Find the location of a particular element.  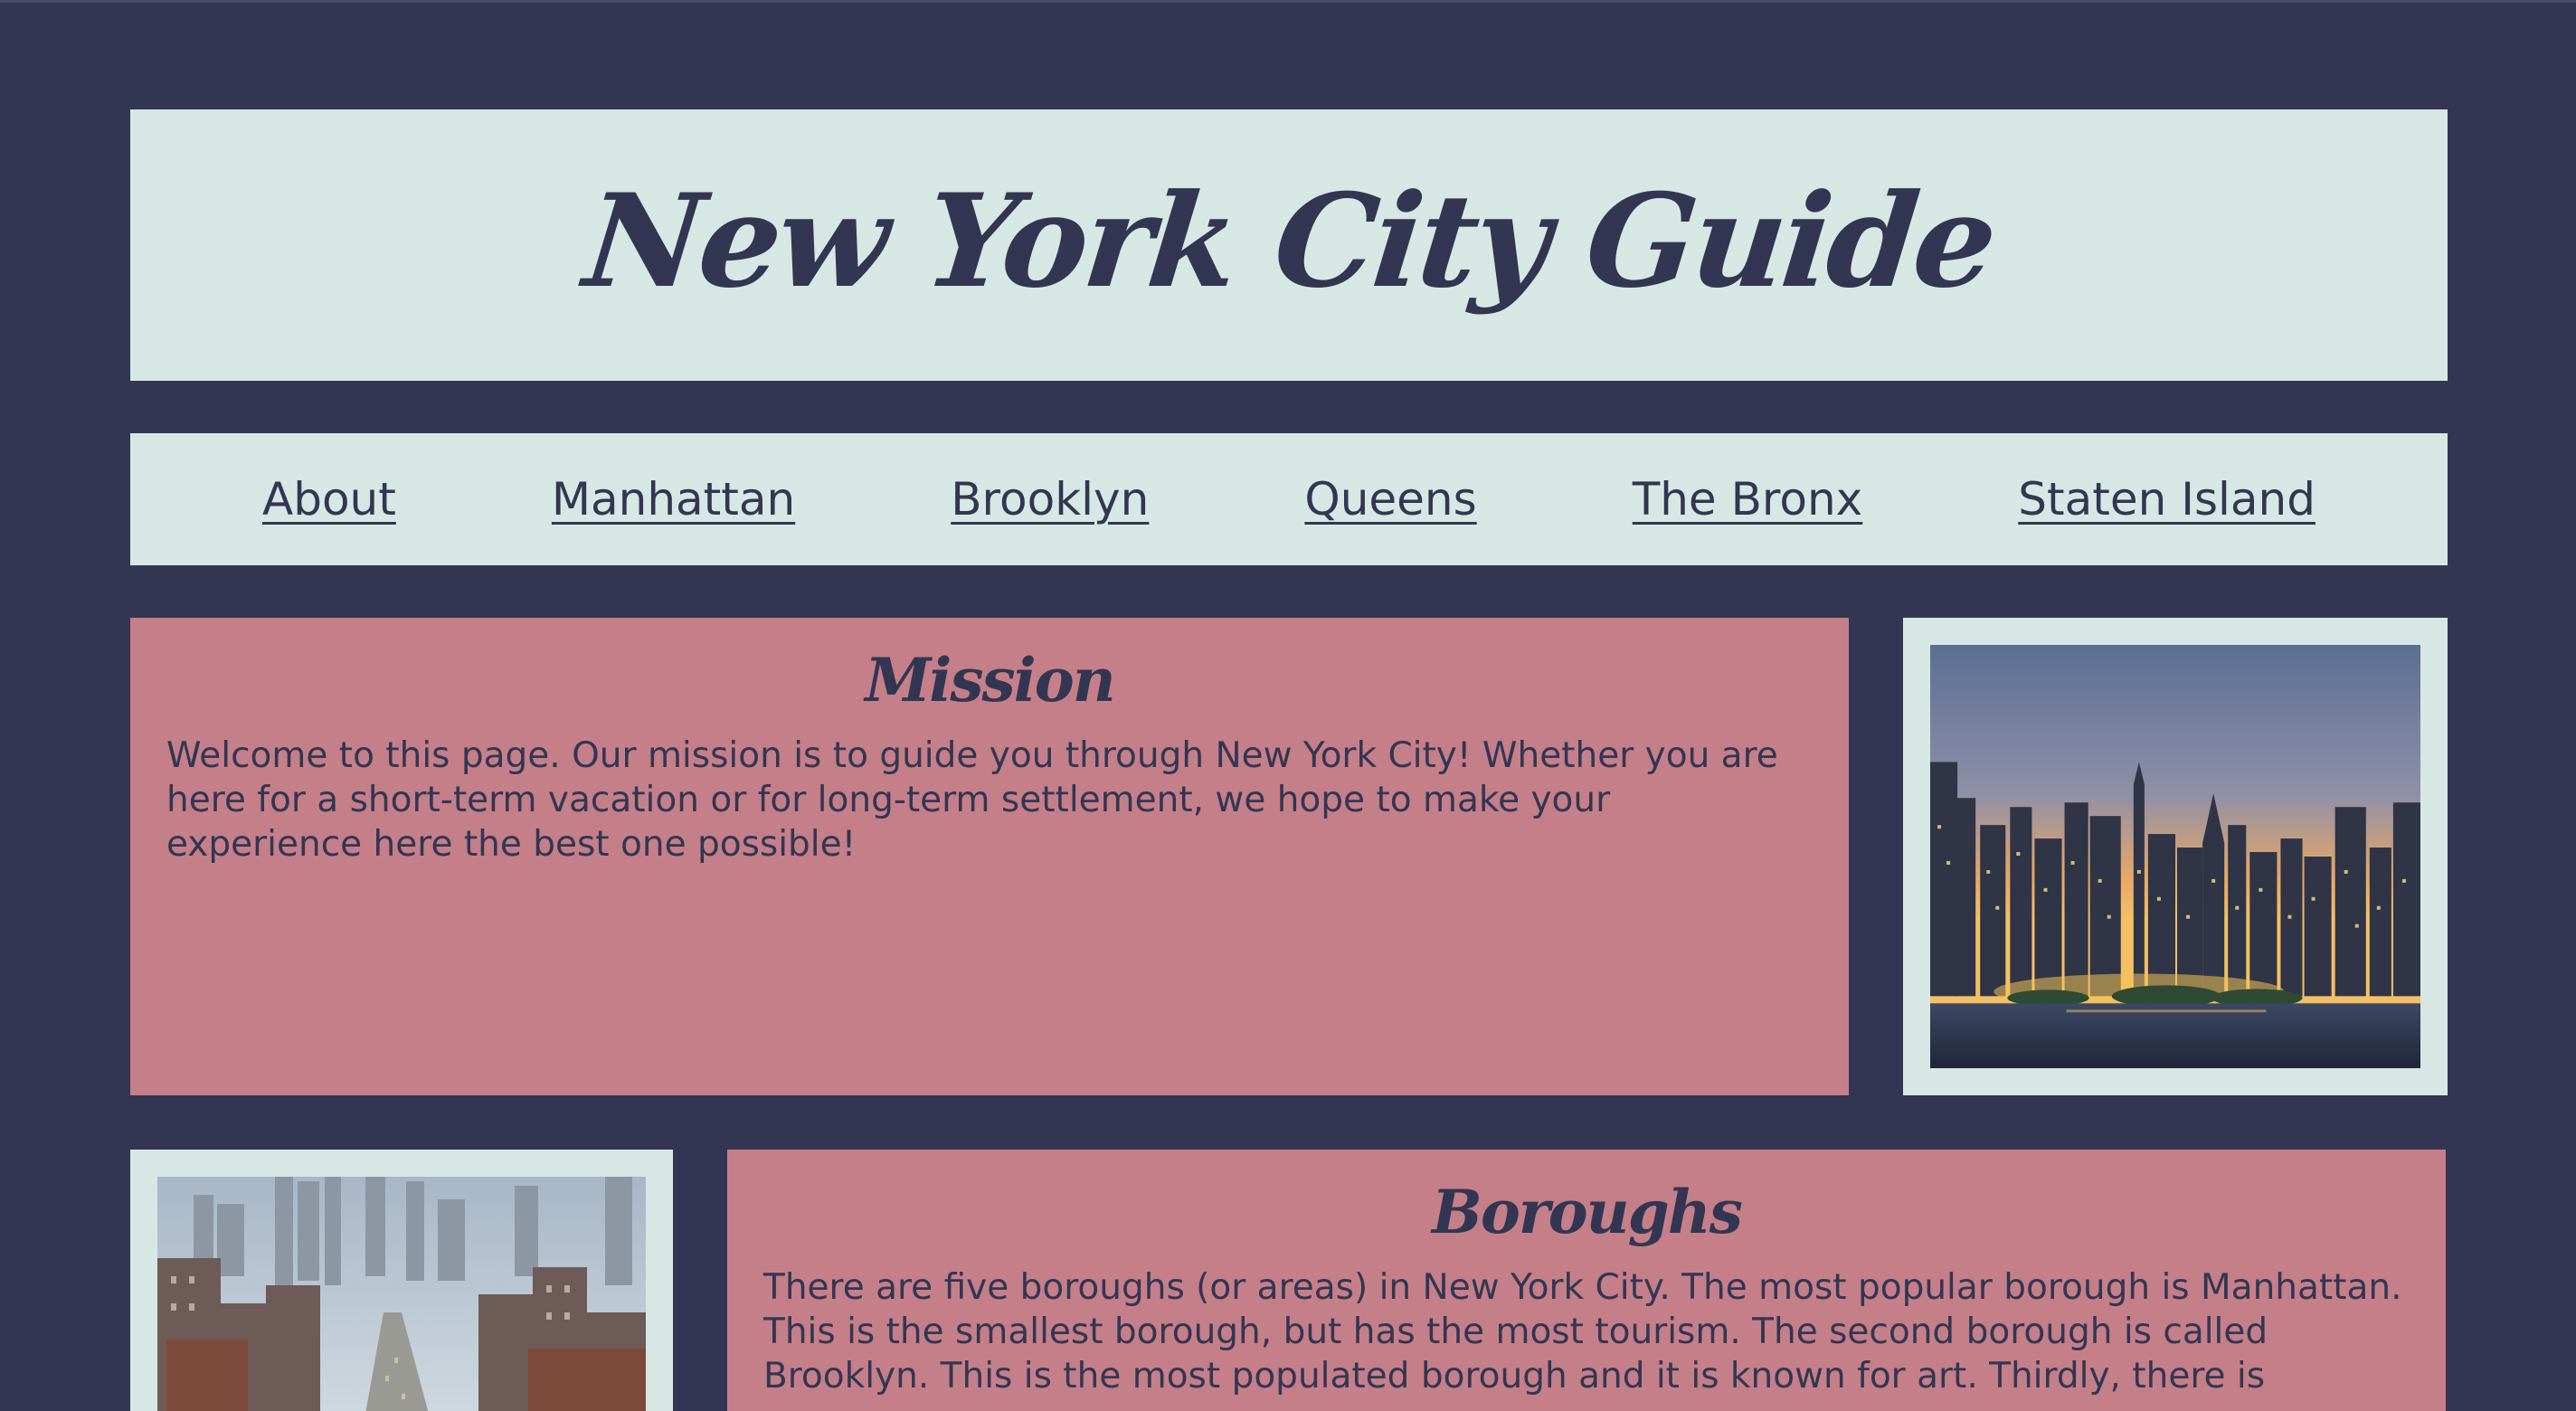

boroughs-heading: Boroughs is located at coordinates (1587, 1212).